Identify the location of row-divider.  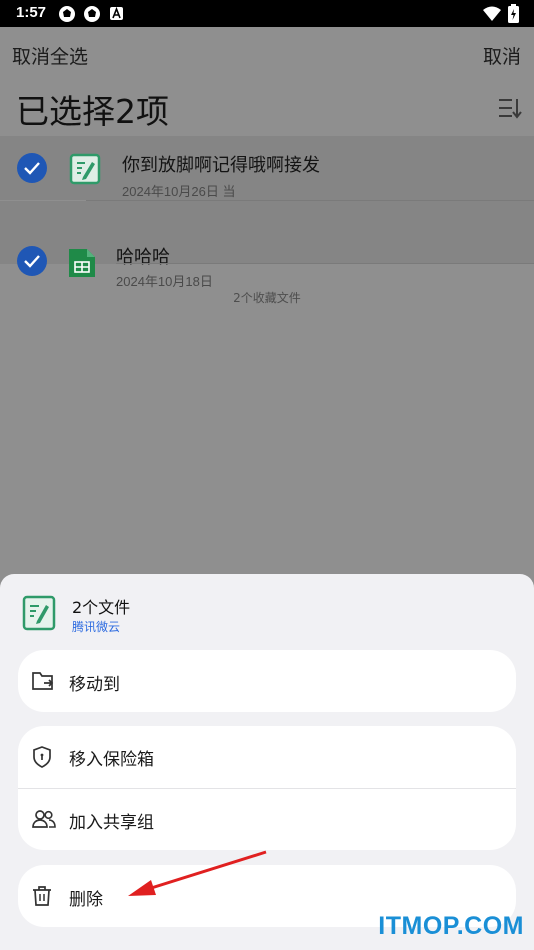
(325, 263).